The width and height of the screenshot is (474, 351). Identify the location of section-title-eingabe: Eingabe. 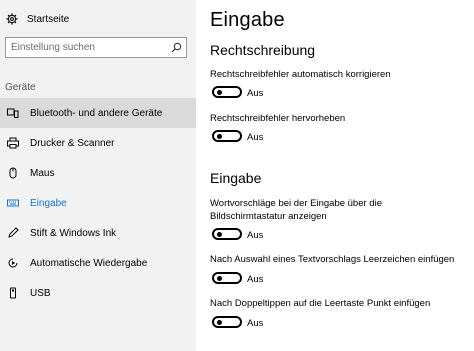
(236, 178).